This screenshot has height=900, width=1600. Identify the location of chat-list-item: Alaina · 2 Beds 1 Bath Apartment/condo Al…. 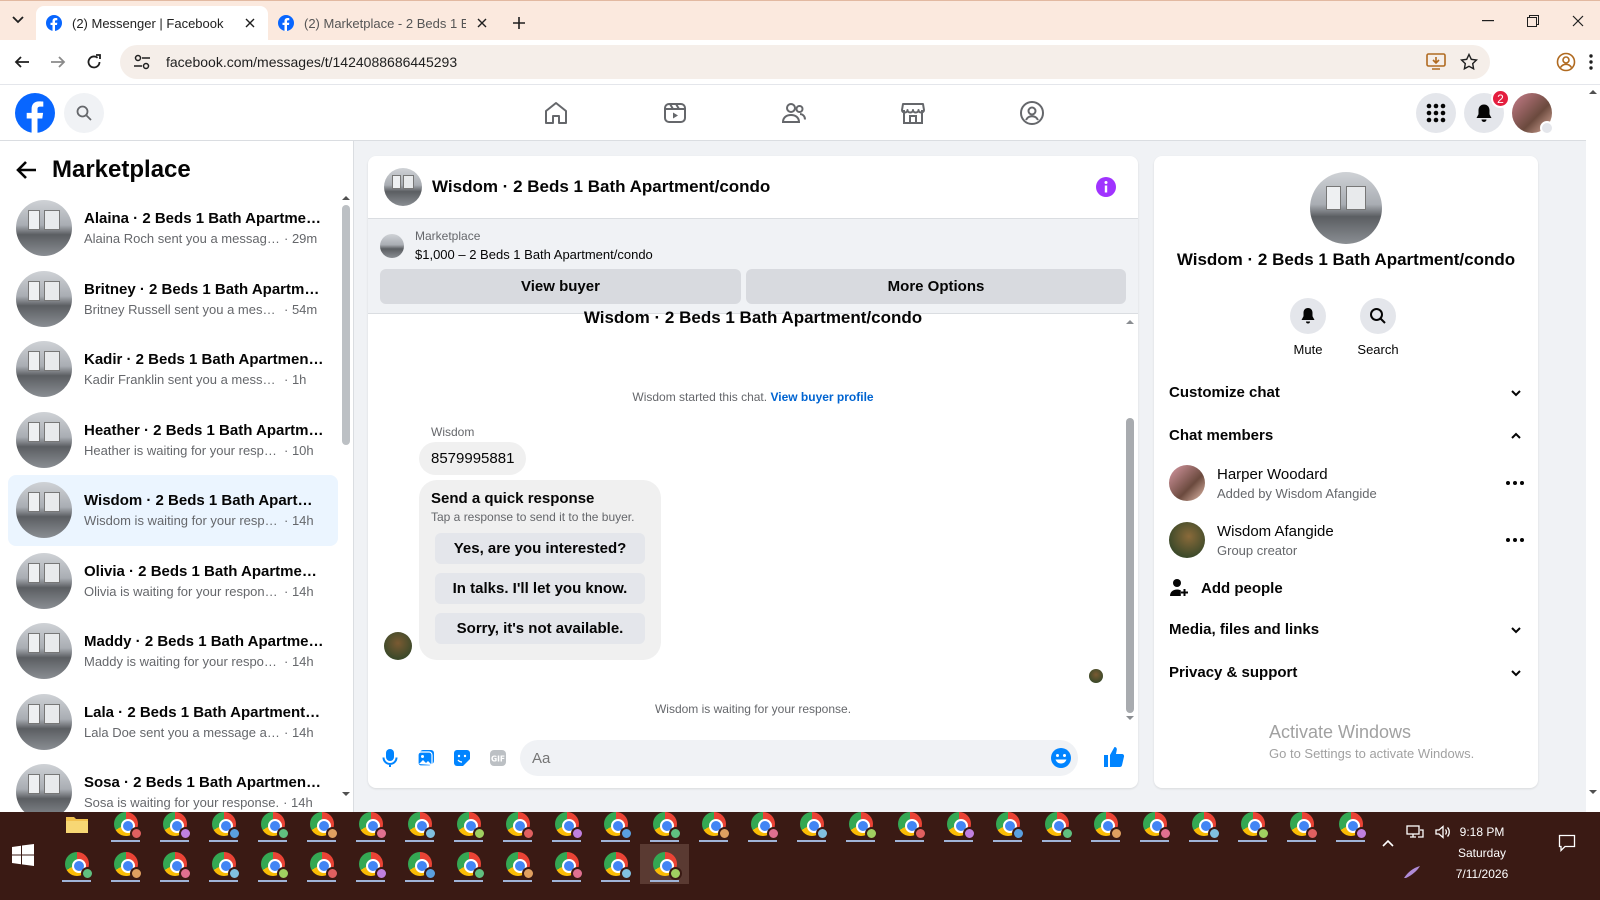
(173, 228).